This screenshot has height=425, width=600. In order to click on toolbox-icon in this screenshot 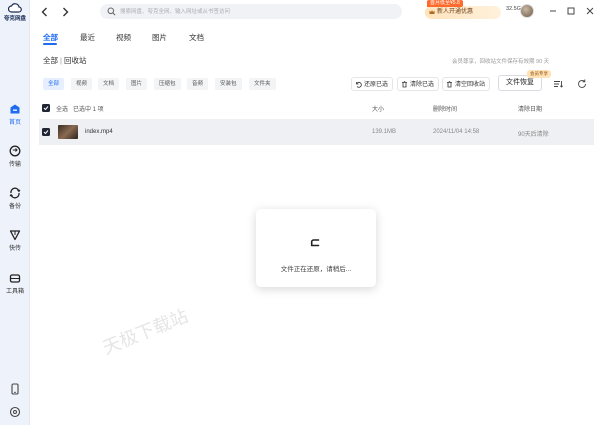, I will do `click(15, 278)`.